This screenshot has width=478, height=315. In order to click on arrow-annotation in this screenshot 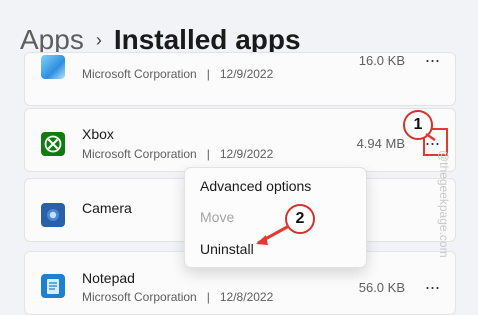, I will do `click(346, 188)`.